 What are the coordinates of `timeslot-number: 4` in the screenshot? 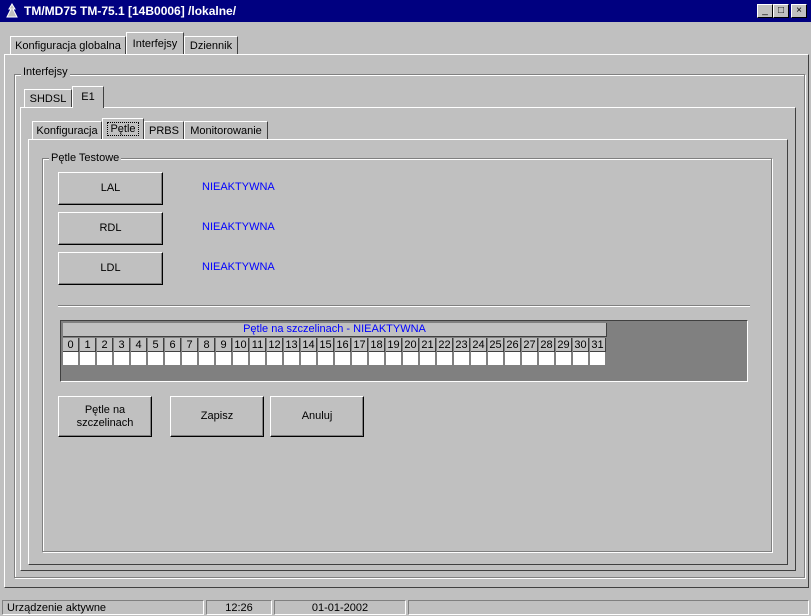 It's located at (139, 345).